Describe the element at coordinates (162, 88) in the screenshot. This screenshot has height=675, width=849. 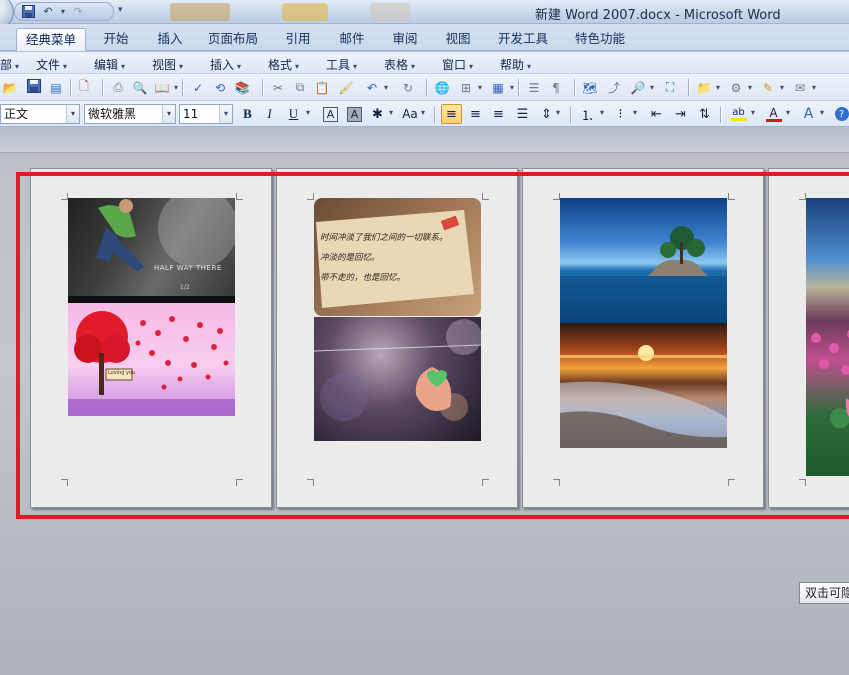
I see `read-mode-icon: 📖` at that location.